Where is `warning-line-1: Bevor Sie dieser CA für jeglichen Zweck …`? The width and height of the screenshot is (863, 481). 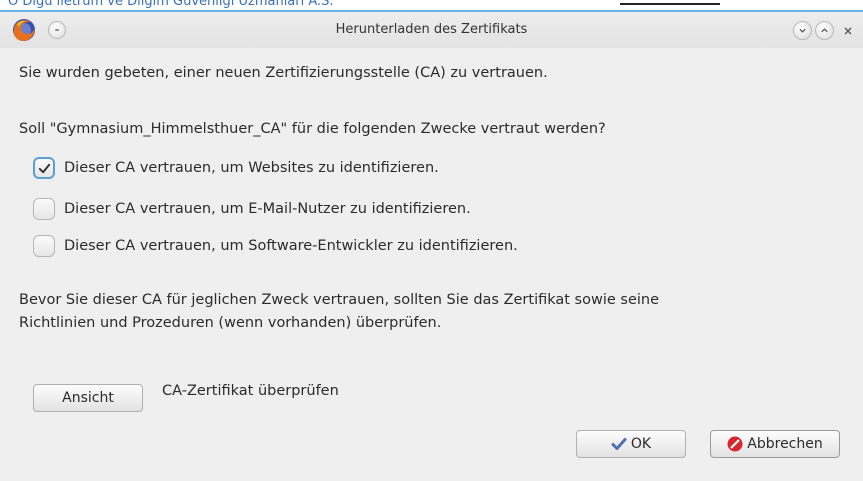 warning-line-1: Bevor Sie dieser CA für jeglichen Zweck … is located at coordinates (339, 300).